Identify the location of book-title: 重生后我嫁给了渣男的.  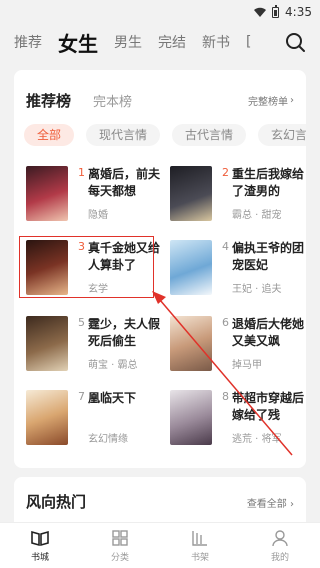
(268, 182).